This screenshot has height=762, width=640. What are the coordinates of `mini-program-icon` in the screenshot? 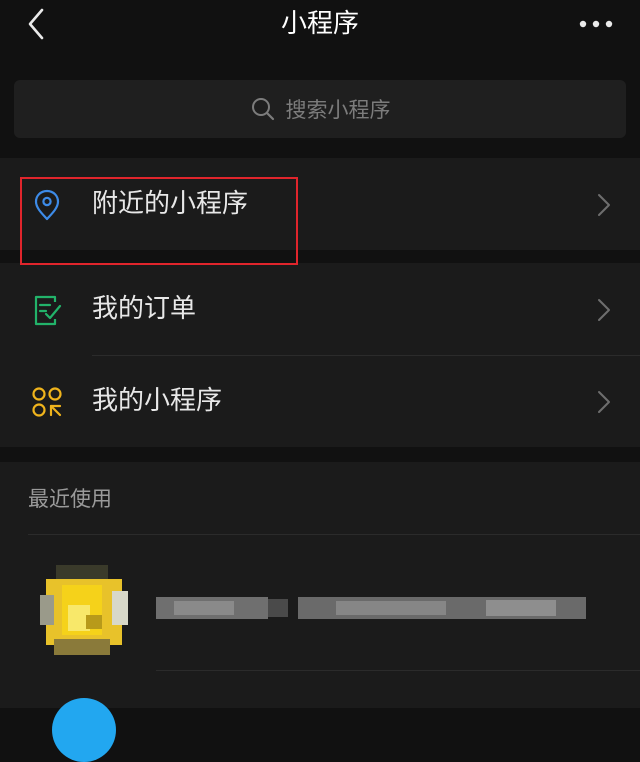 It's located at (47, 402).